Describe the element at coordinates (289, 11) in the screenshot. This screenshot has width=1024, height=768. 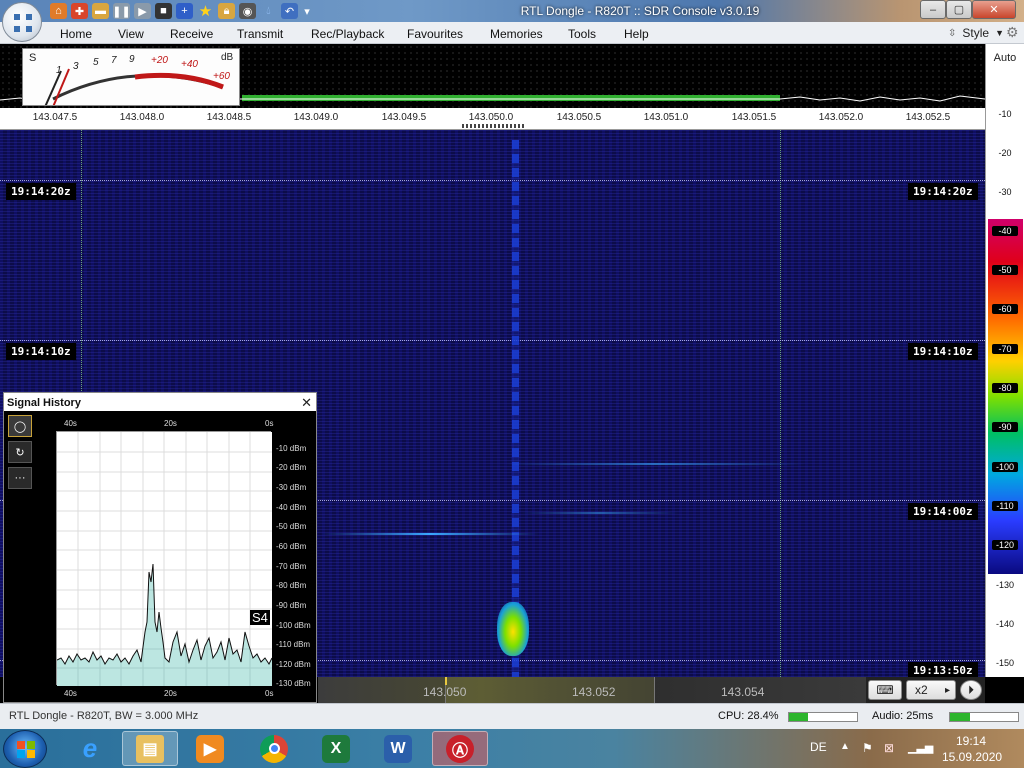
I see `undo-icon: ↶` at that location.